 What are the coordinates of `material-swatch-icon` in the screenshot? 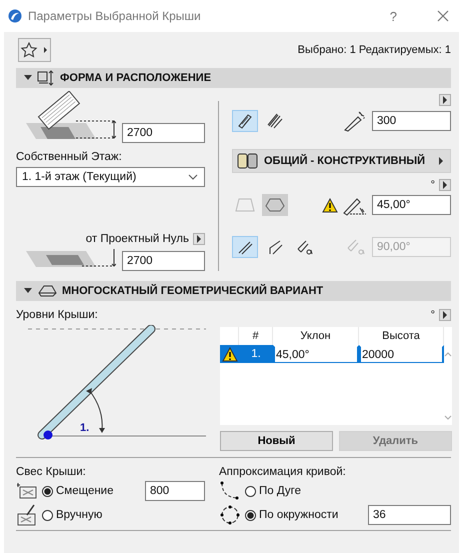 It's located at (248, 161).